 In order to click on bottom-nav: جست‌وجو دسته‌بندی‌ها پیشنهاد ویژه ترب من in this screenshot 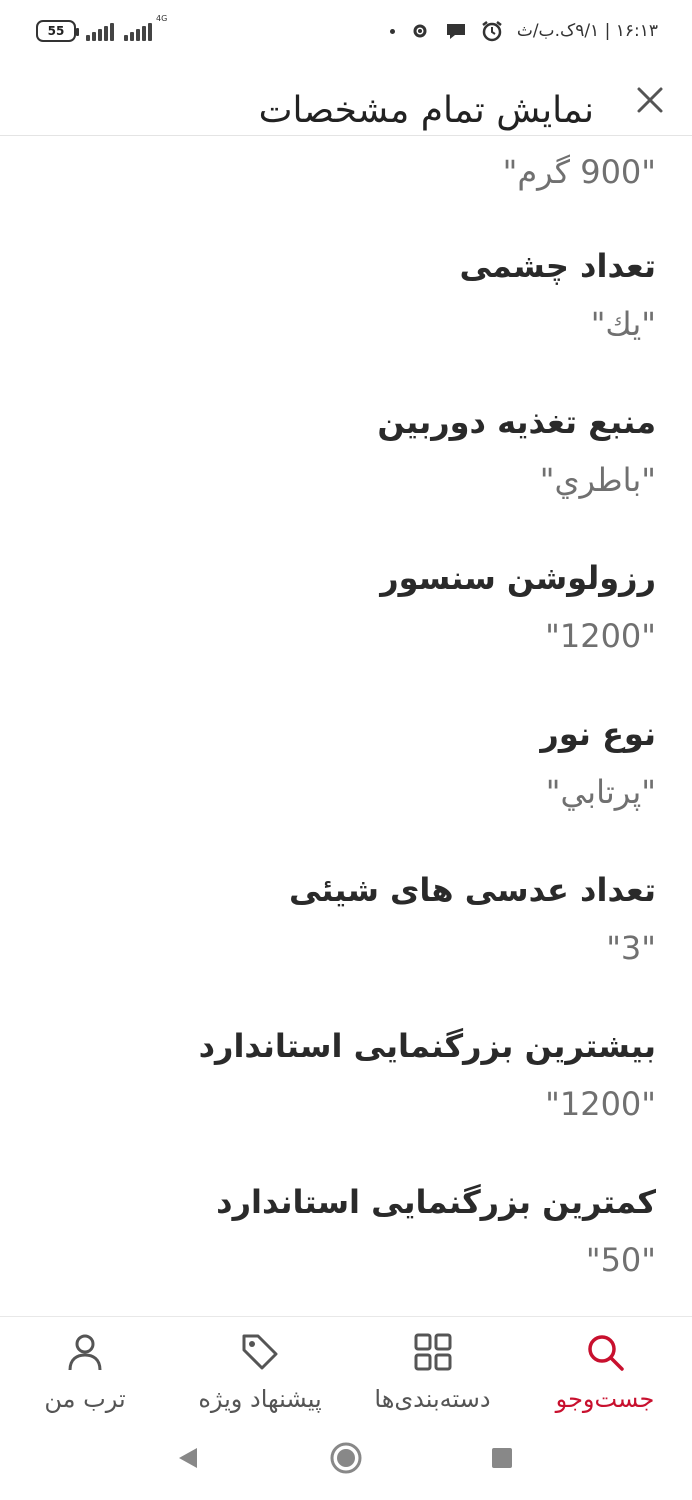, I will do `click(346, 1367)`.